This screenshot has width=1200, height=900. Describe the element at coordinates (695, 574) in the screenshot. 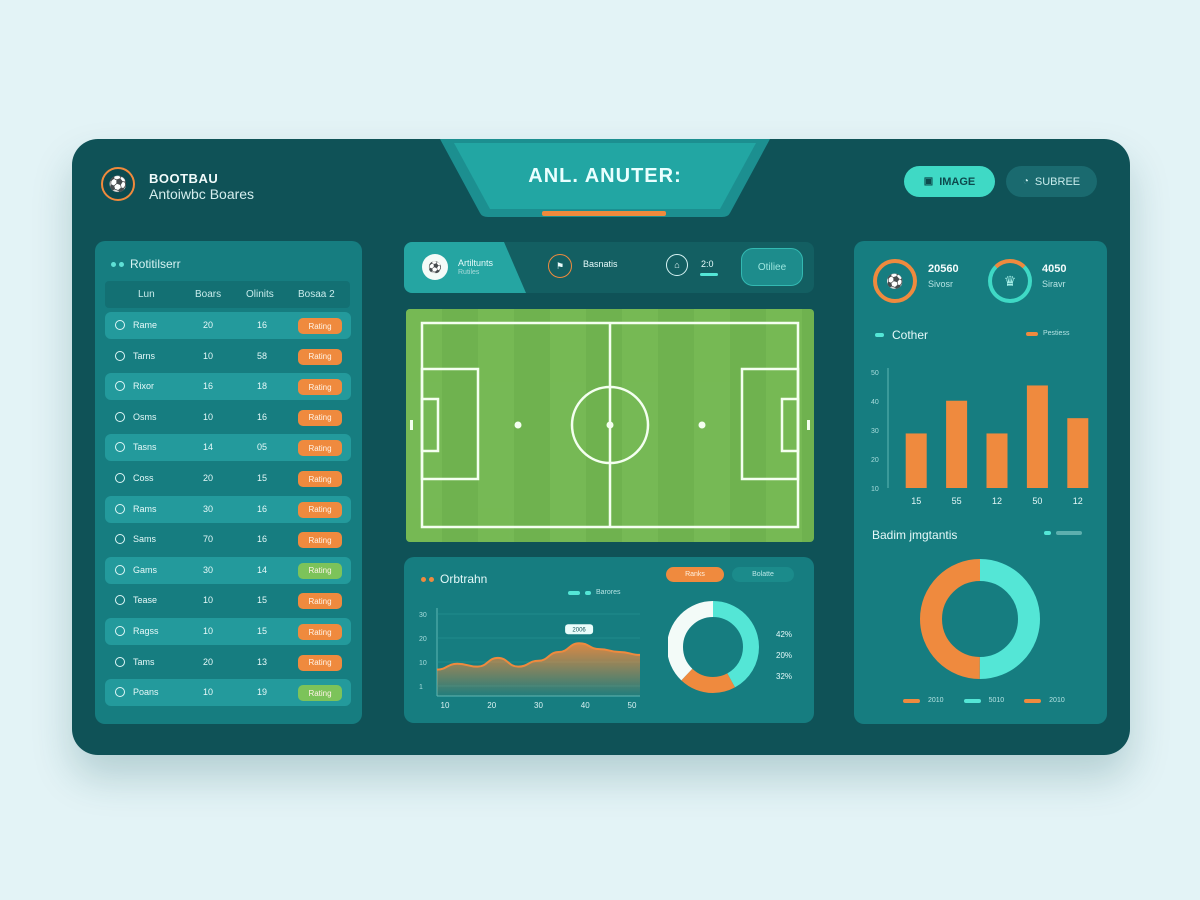

I see `ranks-button: Ranks` at that location.